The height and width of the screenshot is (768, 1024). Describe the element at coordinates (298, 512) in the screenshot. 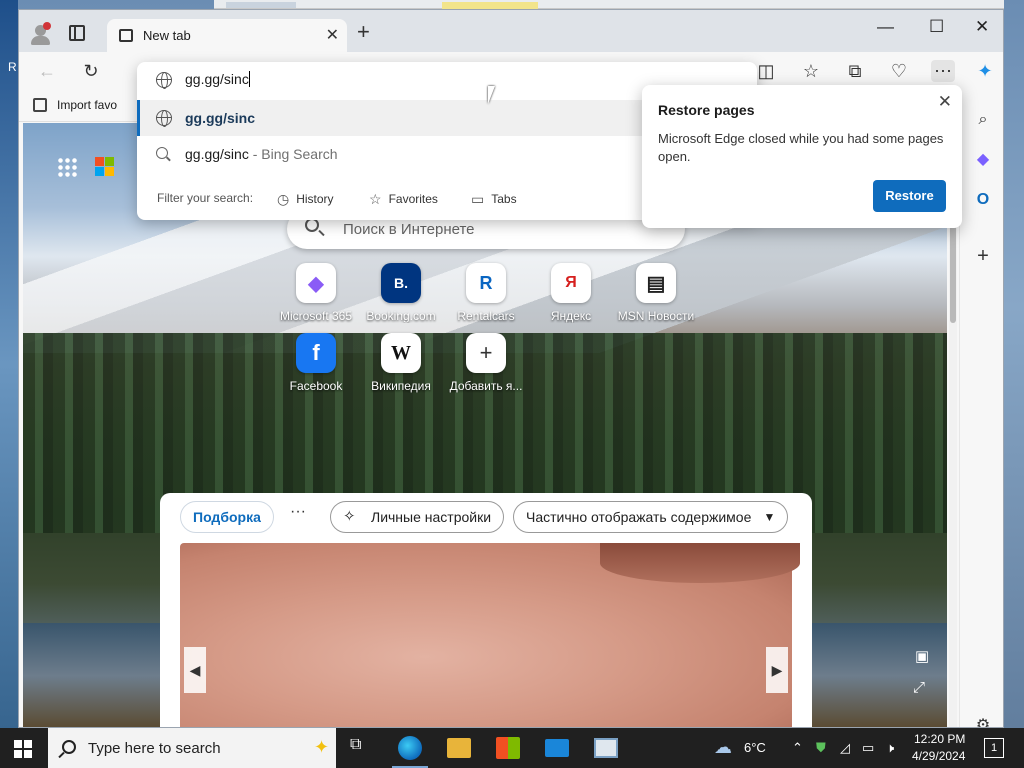

I see `feed-more-icon: ···` at that location.